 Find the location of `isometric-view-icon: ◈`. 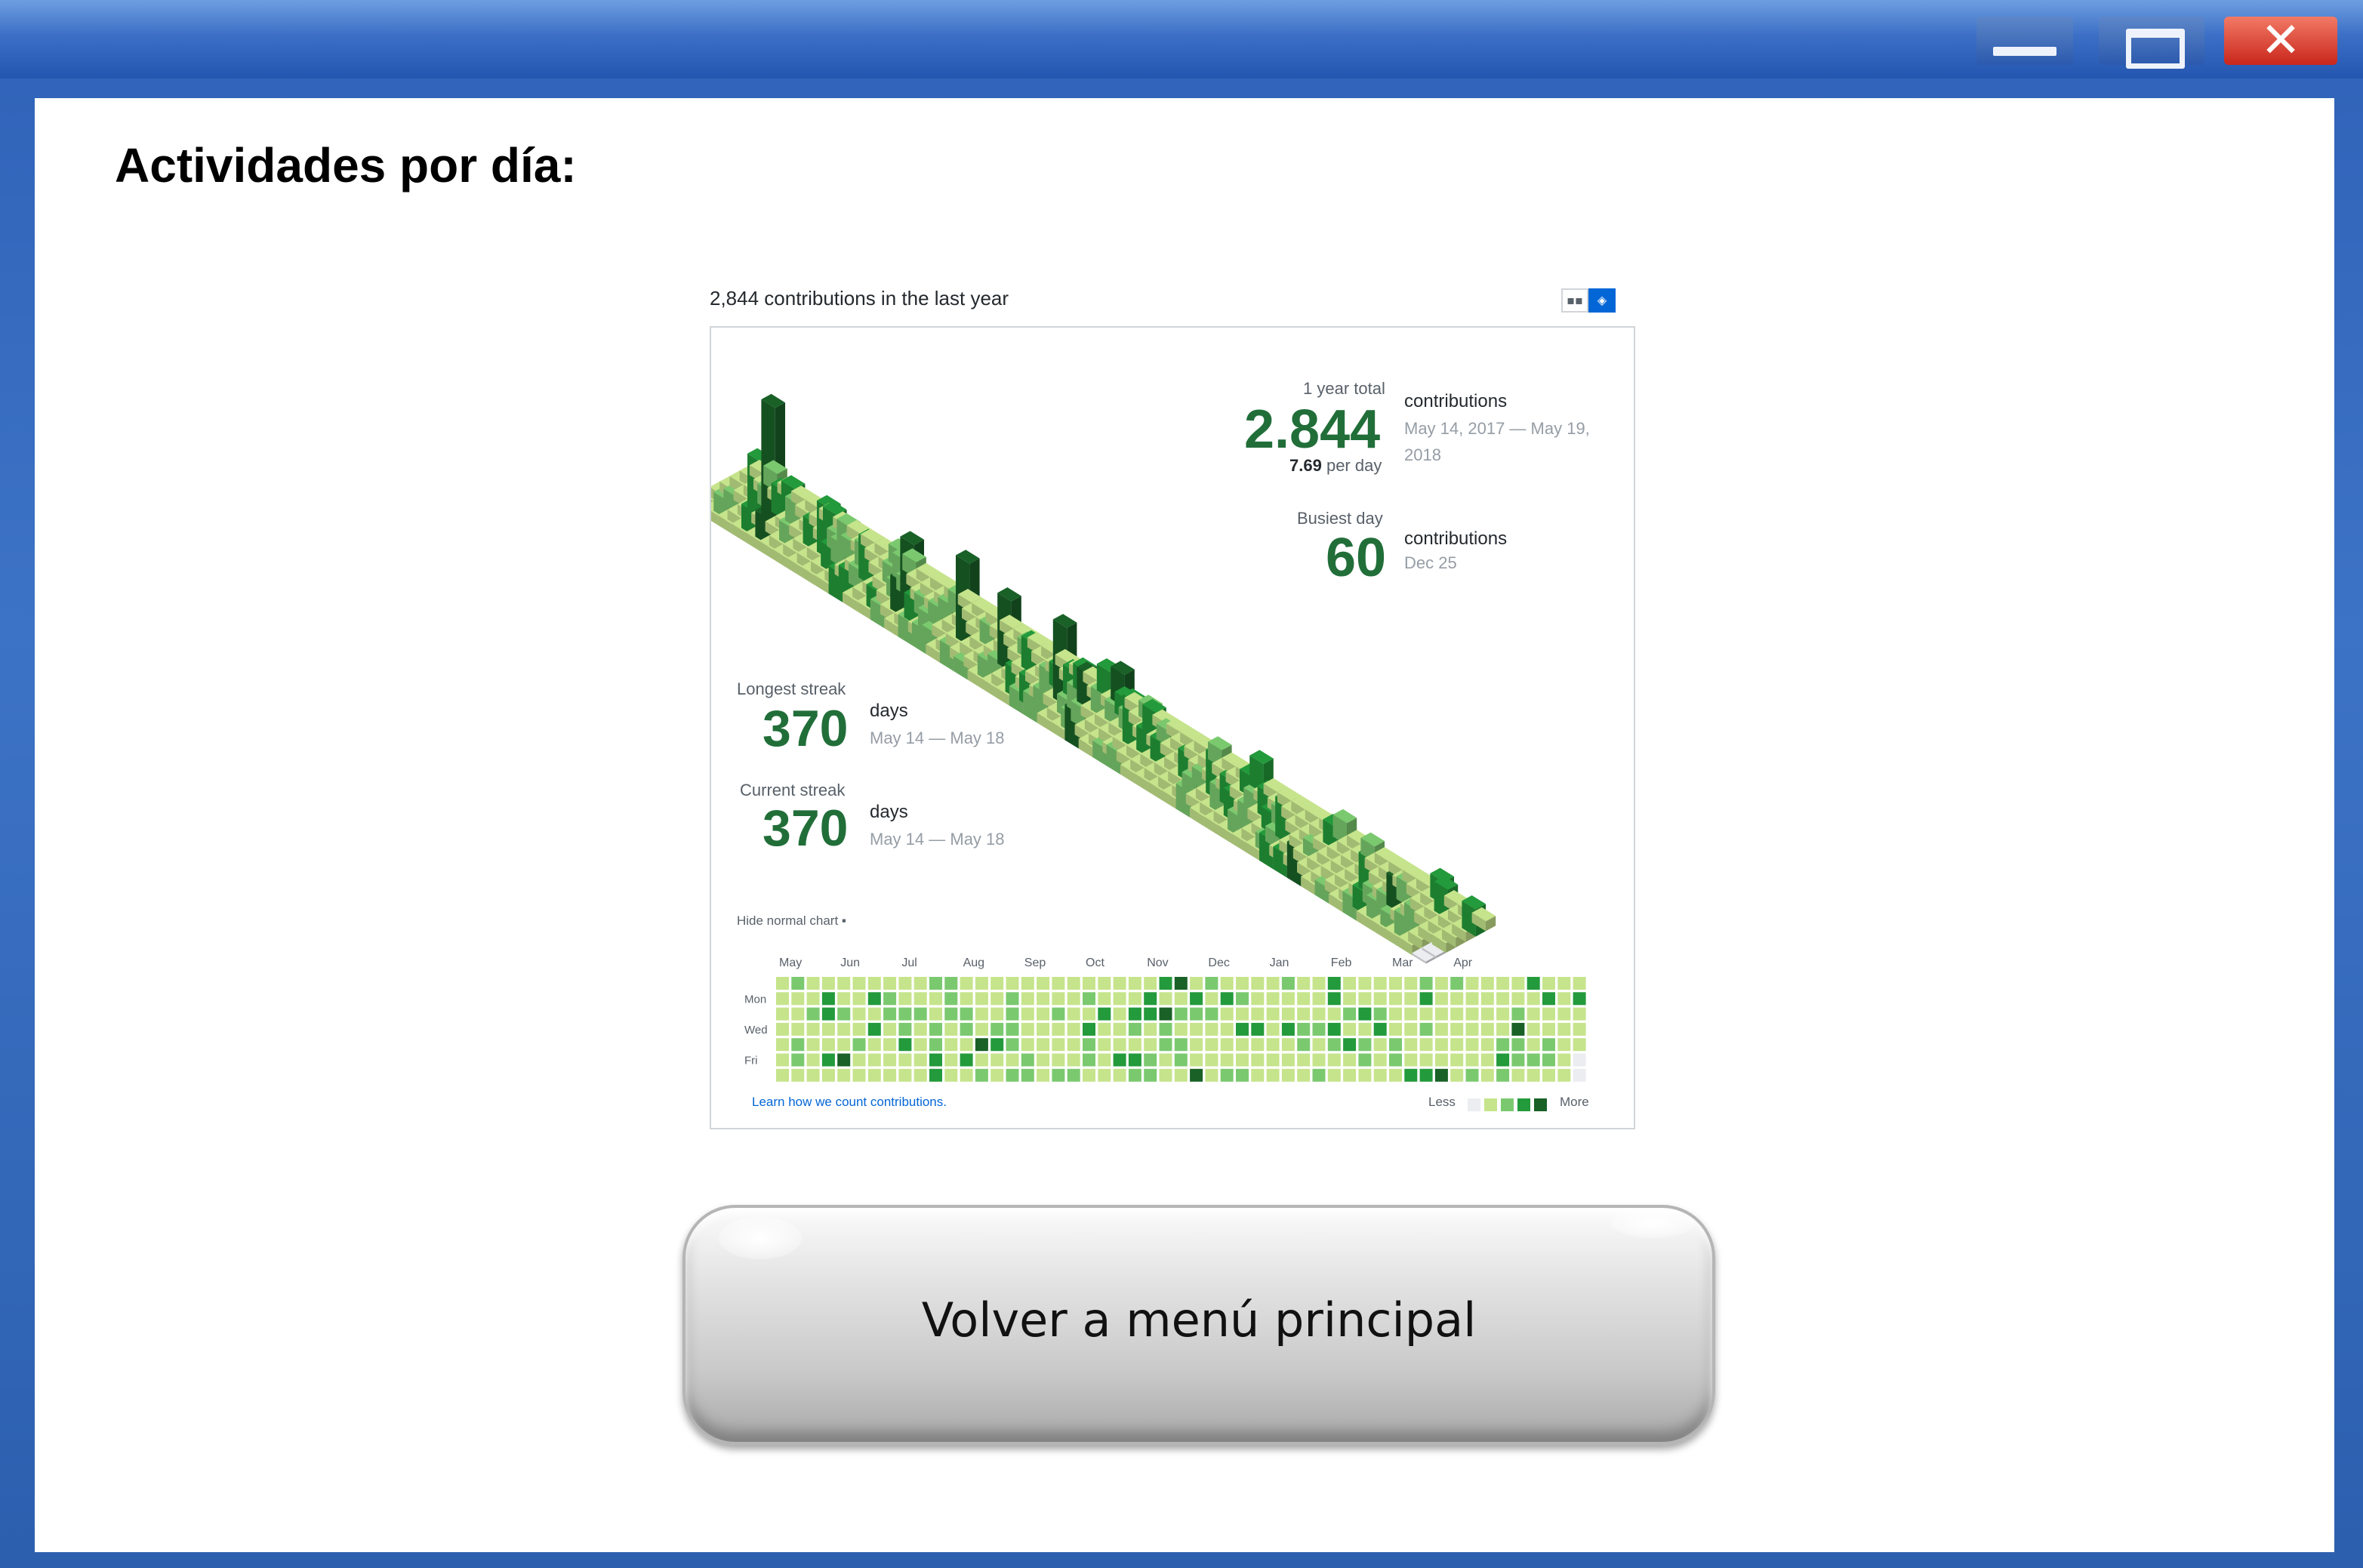

isometric-view-icon: ◈ is located at coordinates (1602, 300).